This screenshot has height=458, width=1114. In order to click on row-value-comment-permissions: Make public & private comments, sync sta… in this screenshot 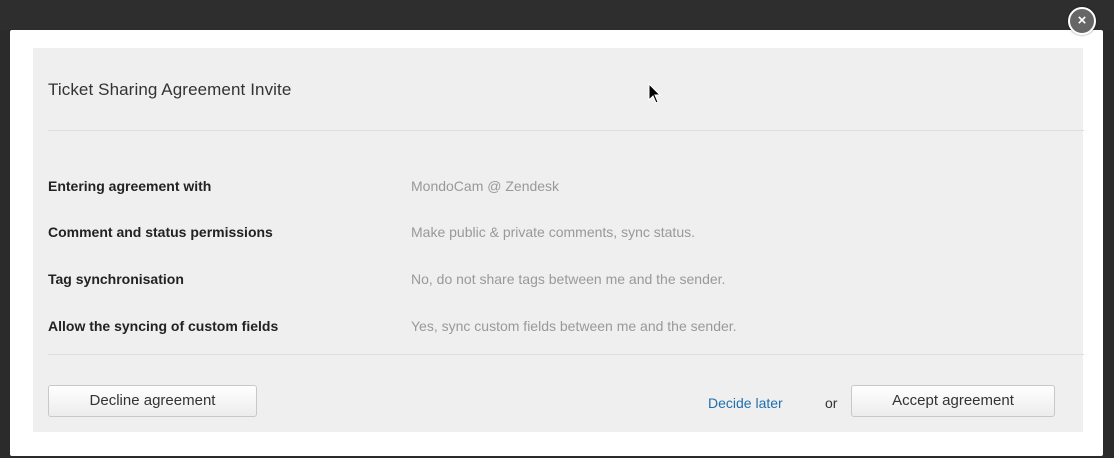, I will do `click(553, 232)`.